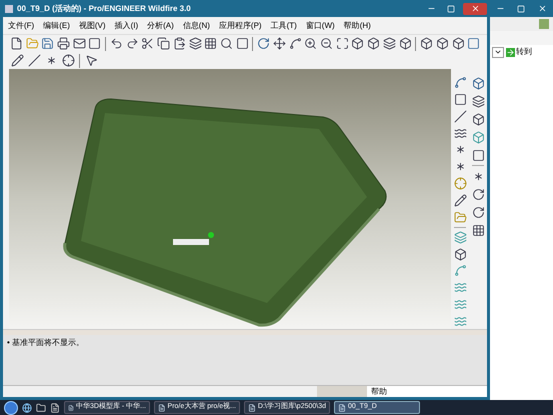  Describe the element at coordinates (311, 44) in the screenshot. I see `zoom-in-icon` at that location.